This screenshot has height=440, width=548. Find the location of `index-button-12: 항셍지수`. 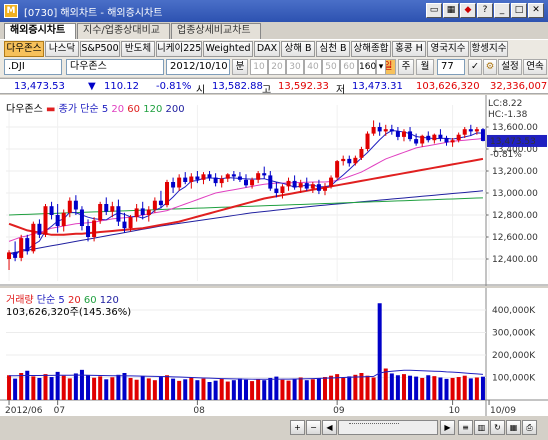

index-button-12: 항셍지수 is located at coordinates (489, 49).